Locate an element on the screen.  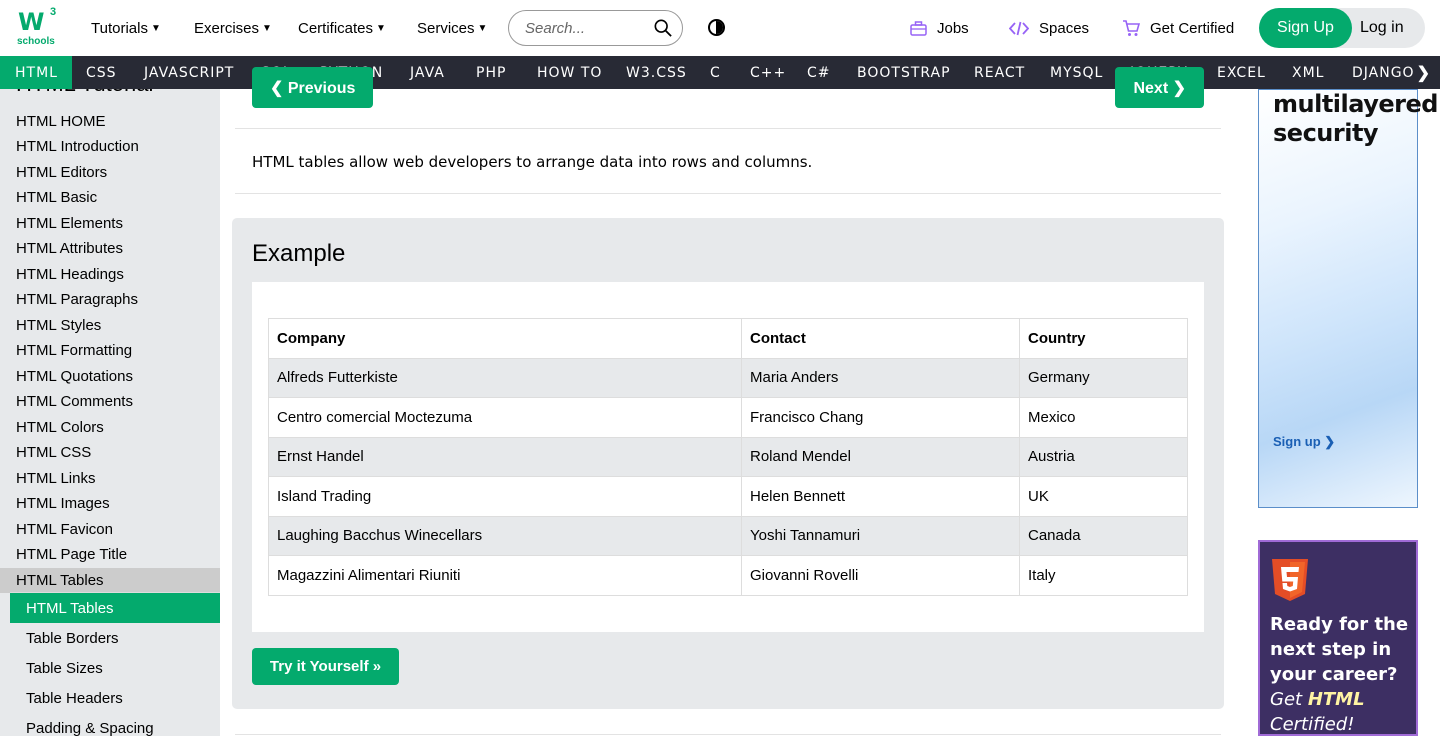
logo-letters: W is located at coordinates (31, 22).